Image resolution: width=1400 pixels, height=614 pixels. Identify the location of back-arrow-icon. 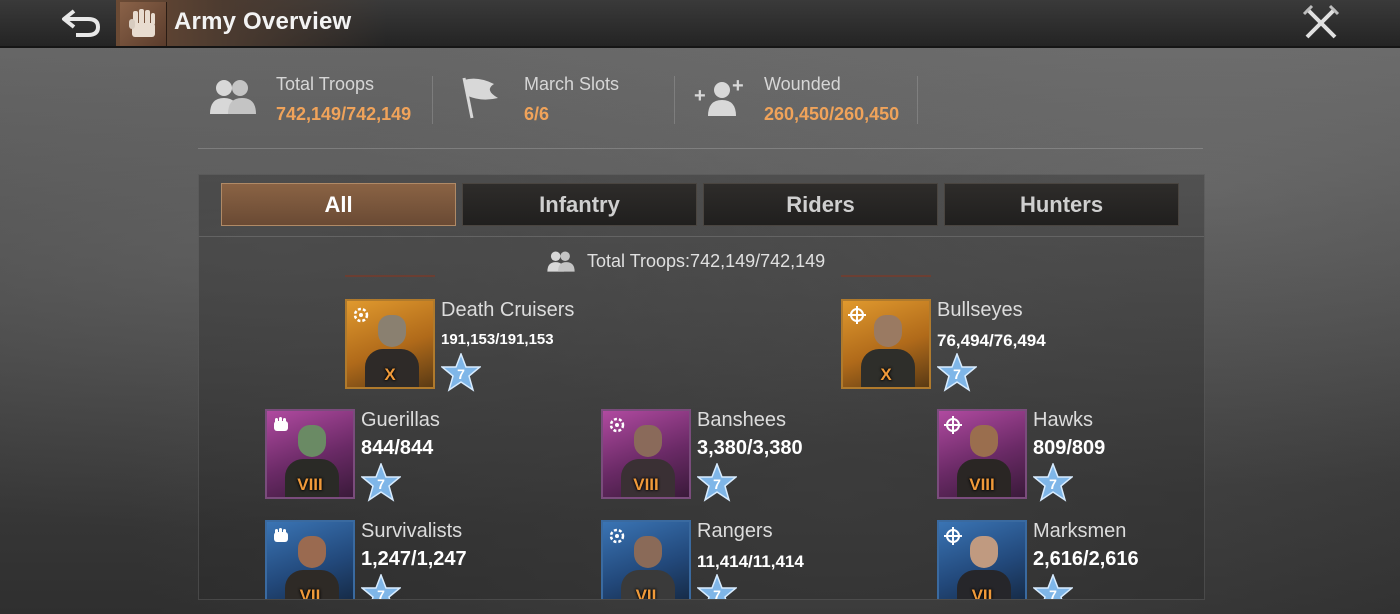
(81, 23).